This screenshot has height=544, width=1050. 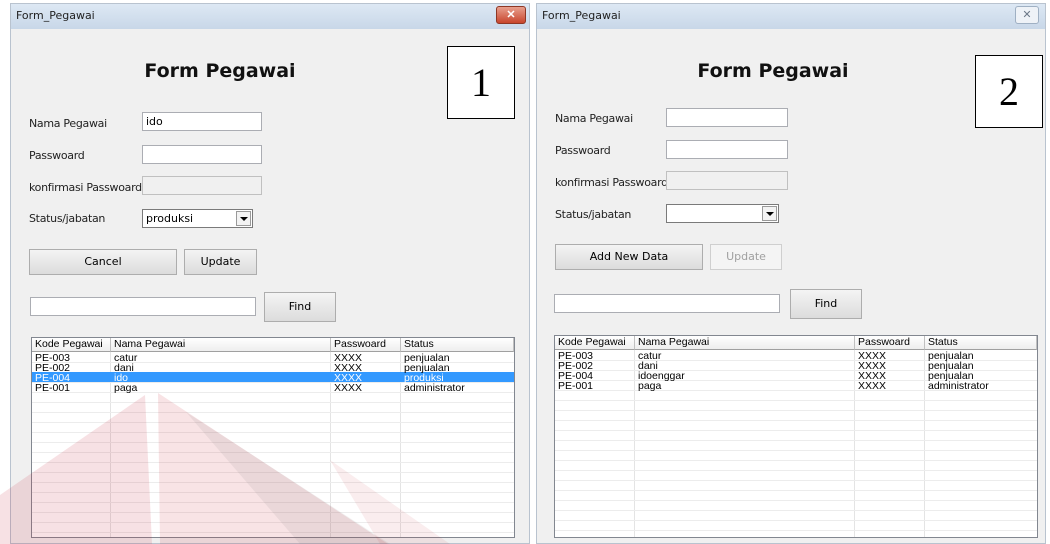 What do you see at coordinates (170, 218) in the screenshot?
I see `status-jabatan-value: produksi` at bounding box center [170, 218].